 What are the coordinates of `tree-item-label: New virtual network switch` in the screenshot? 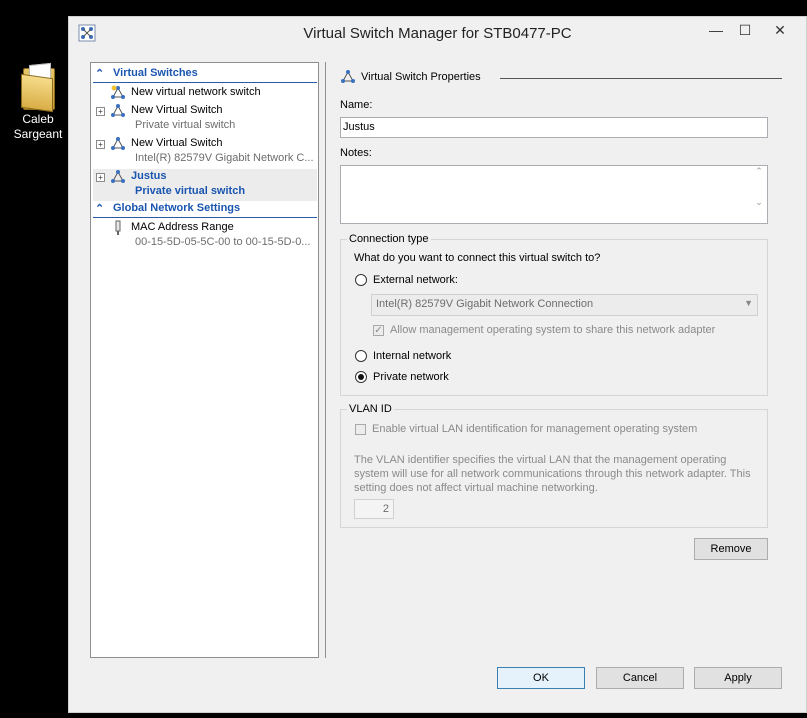 It's located at (196, 92).